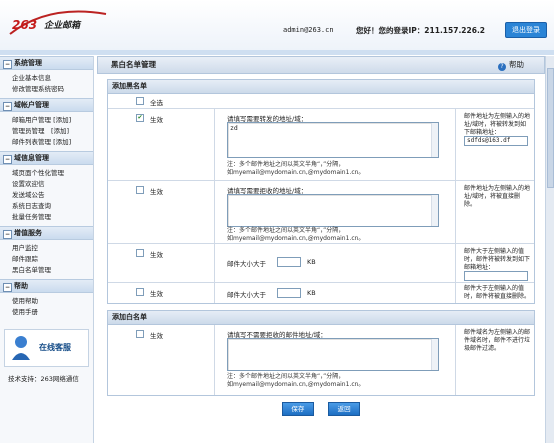  What do you see at coordinates (277, 52) in the screenshot?
I see `header-divider` at bounding box center [277, 52].